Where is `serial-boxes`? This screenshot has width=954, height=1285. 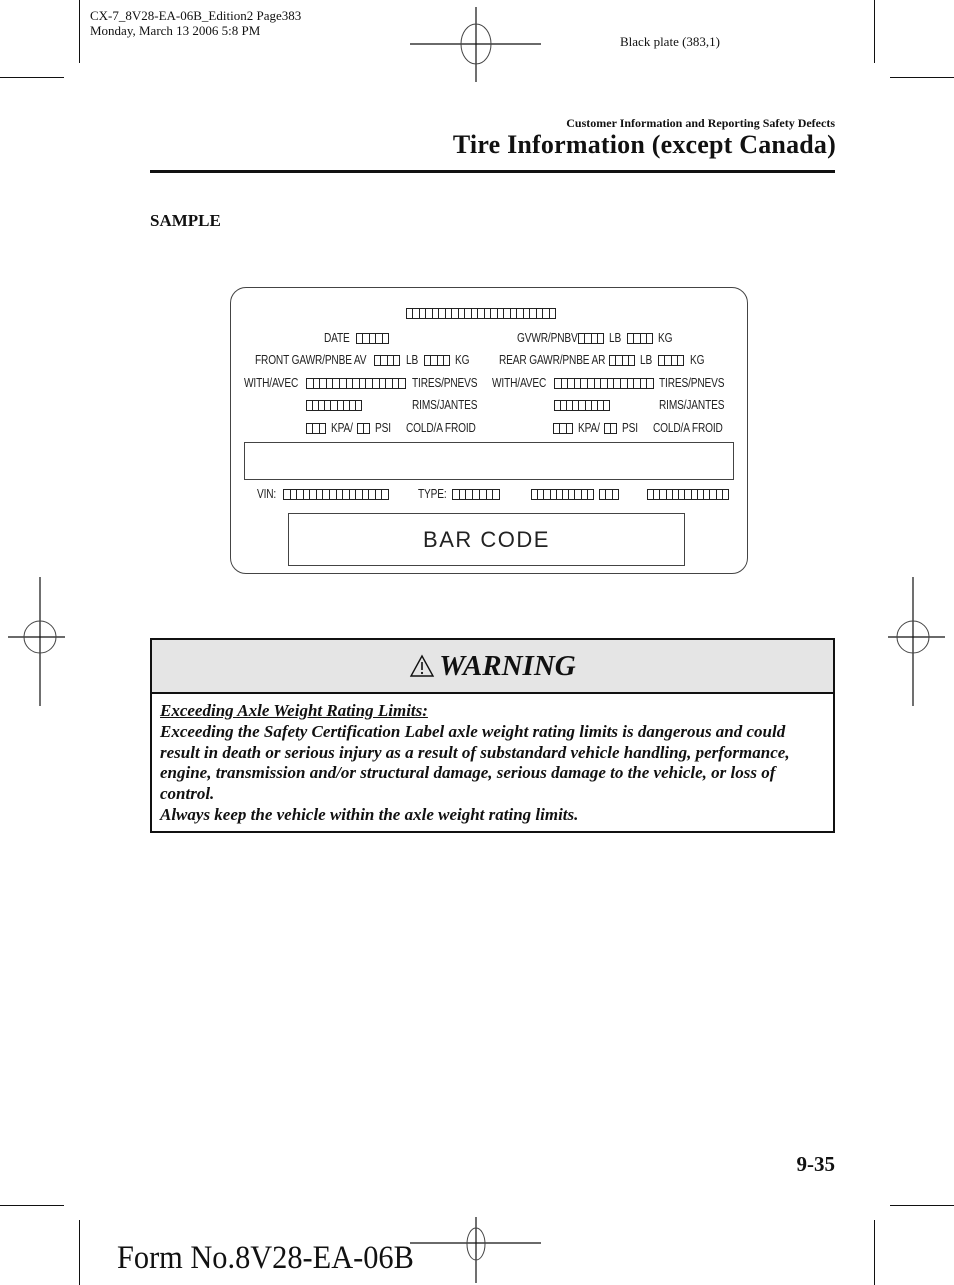
serial-boxes is located at coordinates (688, 494).